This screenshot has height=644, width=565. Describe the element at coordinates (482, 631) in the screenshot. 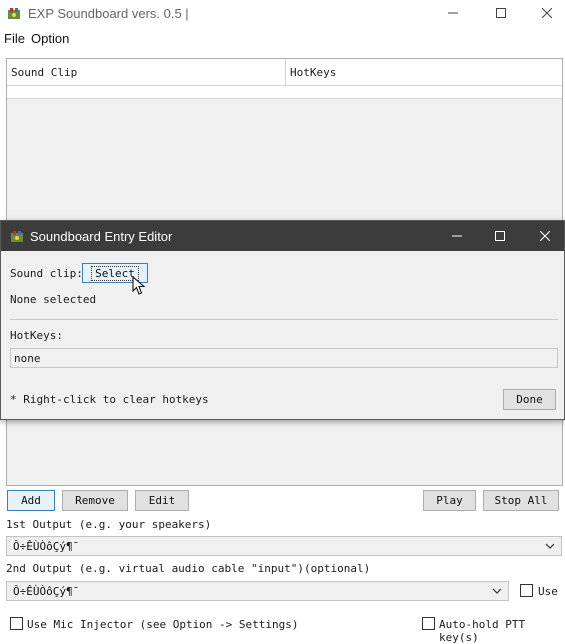

I see `auto-hold-ptt-label: Auto-hold PTT key(s)` at that location.